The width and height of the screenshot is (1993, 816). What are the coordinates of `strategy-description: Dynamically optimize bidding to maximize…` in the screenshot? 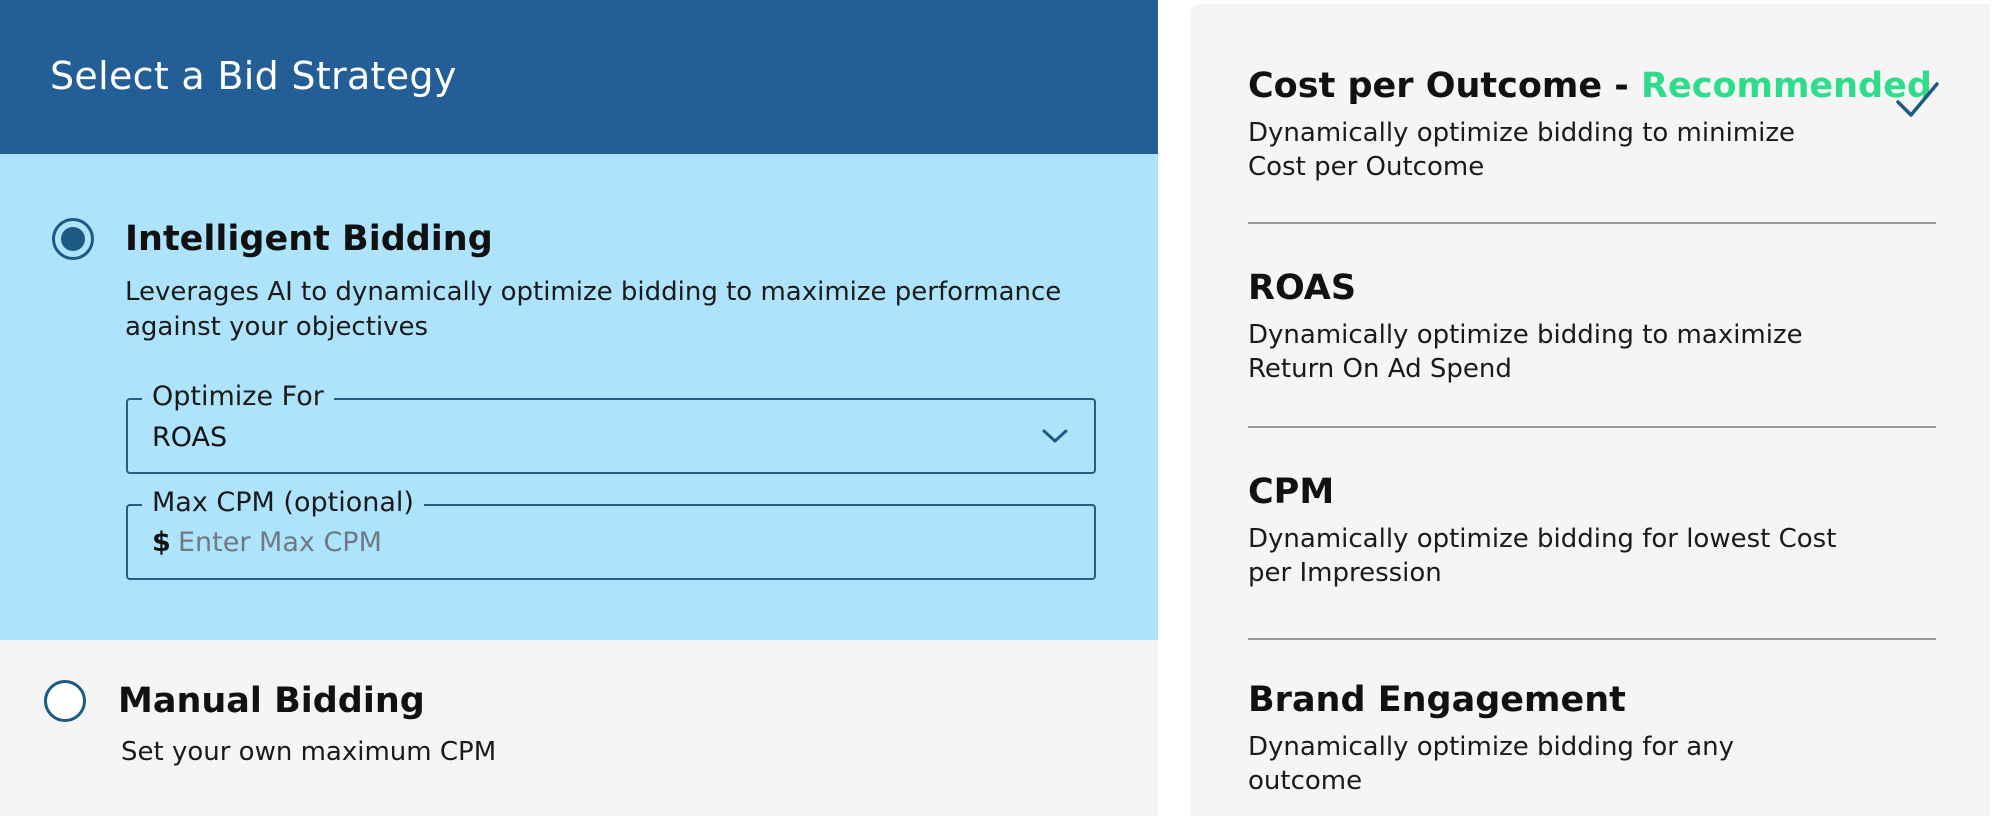 It's located at (1525, 352).